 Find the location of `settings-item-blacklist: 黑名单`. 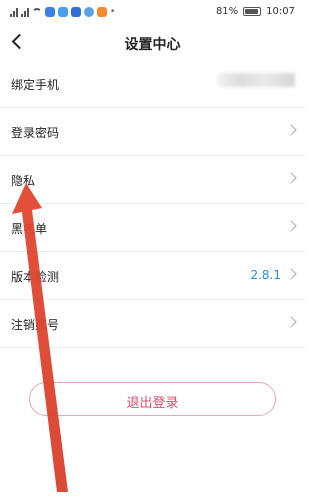

settings-item-blacklist: 黑名单 is located at coordinates (152, 228).